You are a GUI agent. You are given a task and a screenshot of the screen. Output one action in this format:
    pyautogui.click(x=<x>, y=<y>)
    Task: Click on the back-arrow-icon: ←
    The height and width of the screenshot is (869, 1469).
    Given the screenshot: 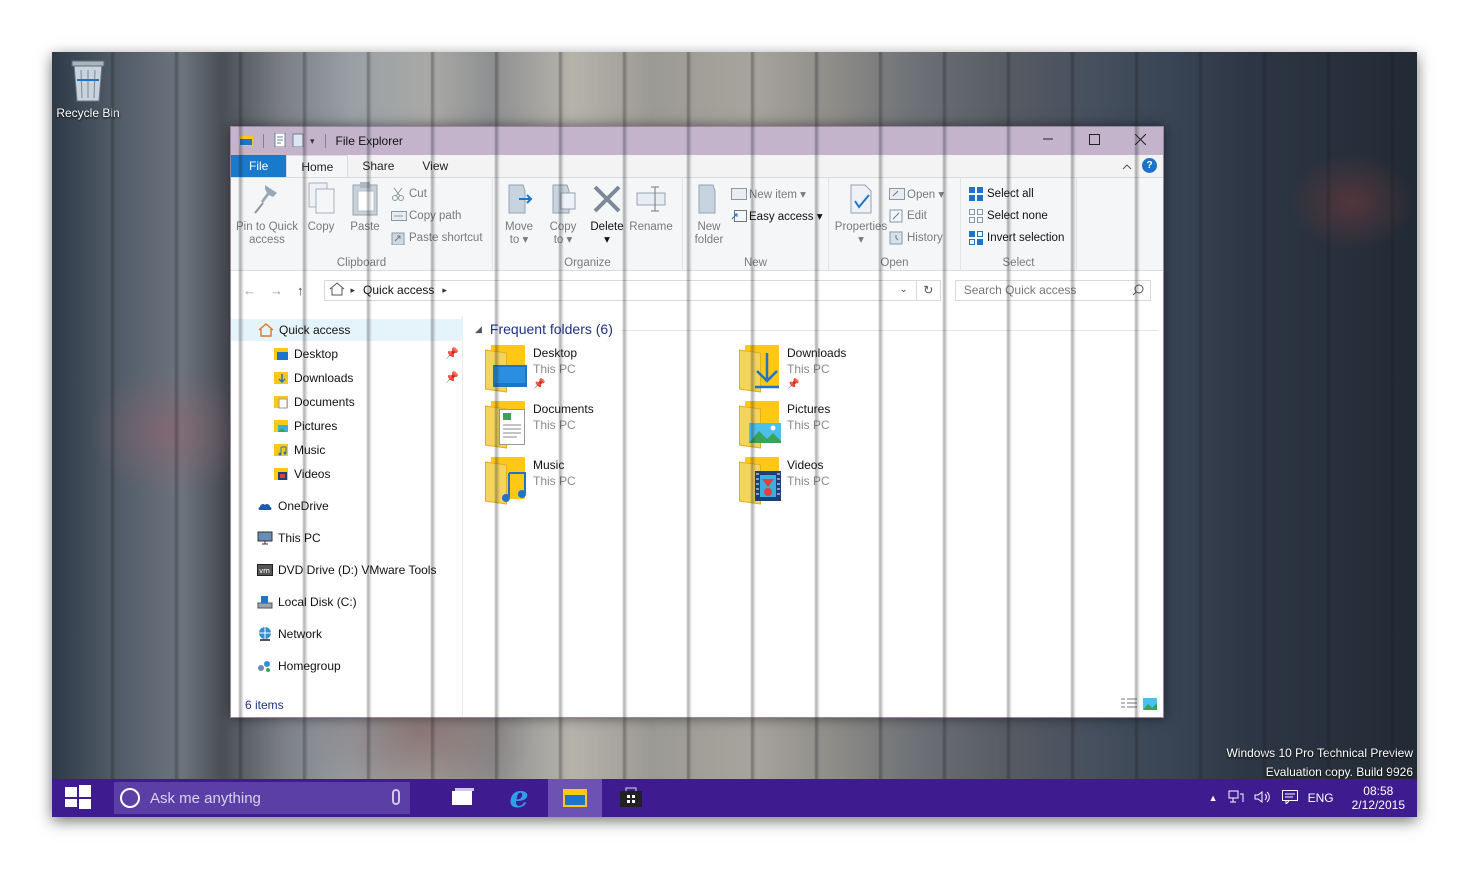 What is the action you would take?
    pyautogui.click(x=249, y=290)
    